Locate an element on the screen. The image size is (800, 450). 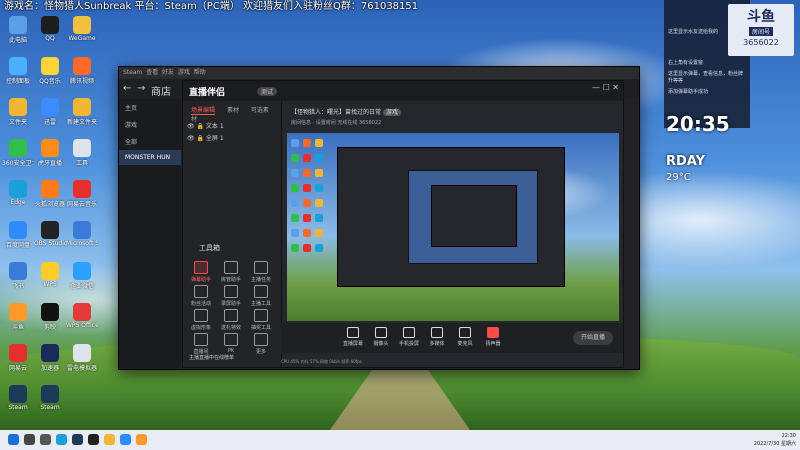
tool-button: 直播间 is located at coordinates (201, 344).